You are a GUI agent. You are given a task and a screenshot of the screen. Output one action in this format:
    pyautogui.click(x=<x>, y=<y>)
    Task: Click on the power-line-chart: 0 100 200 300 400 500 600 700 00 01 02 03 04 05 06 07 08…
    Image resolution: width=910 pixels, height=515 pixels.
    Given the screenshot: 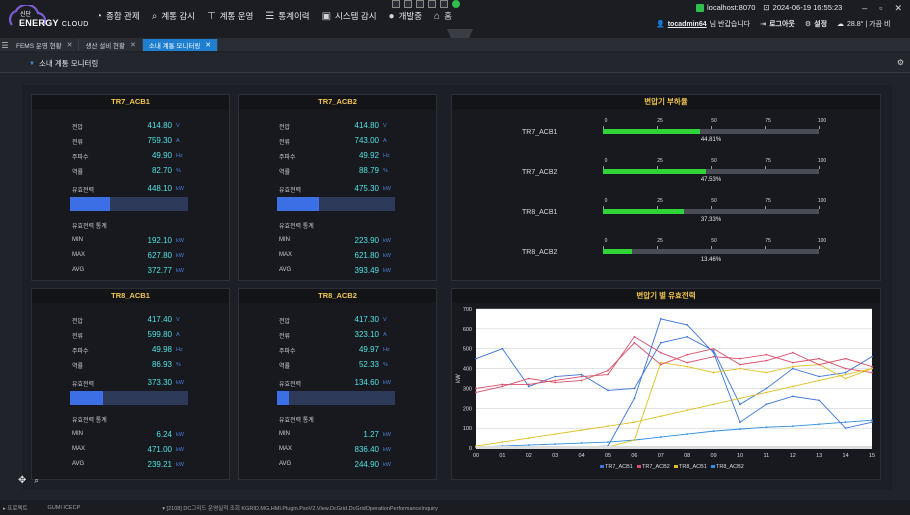 What is the action you would take?
    pyautogui.click(x=665, y=388)
    